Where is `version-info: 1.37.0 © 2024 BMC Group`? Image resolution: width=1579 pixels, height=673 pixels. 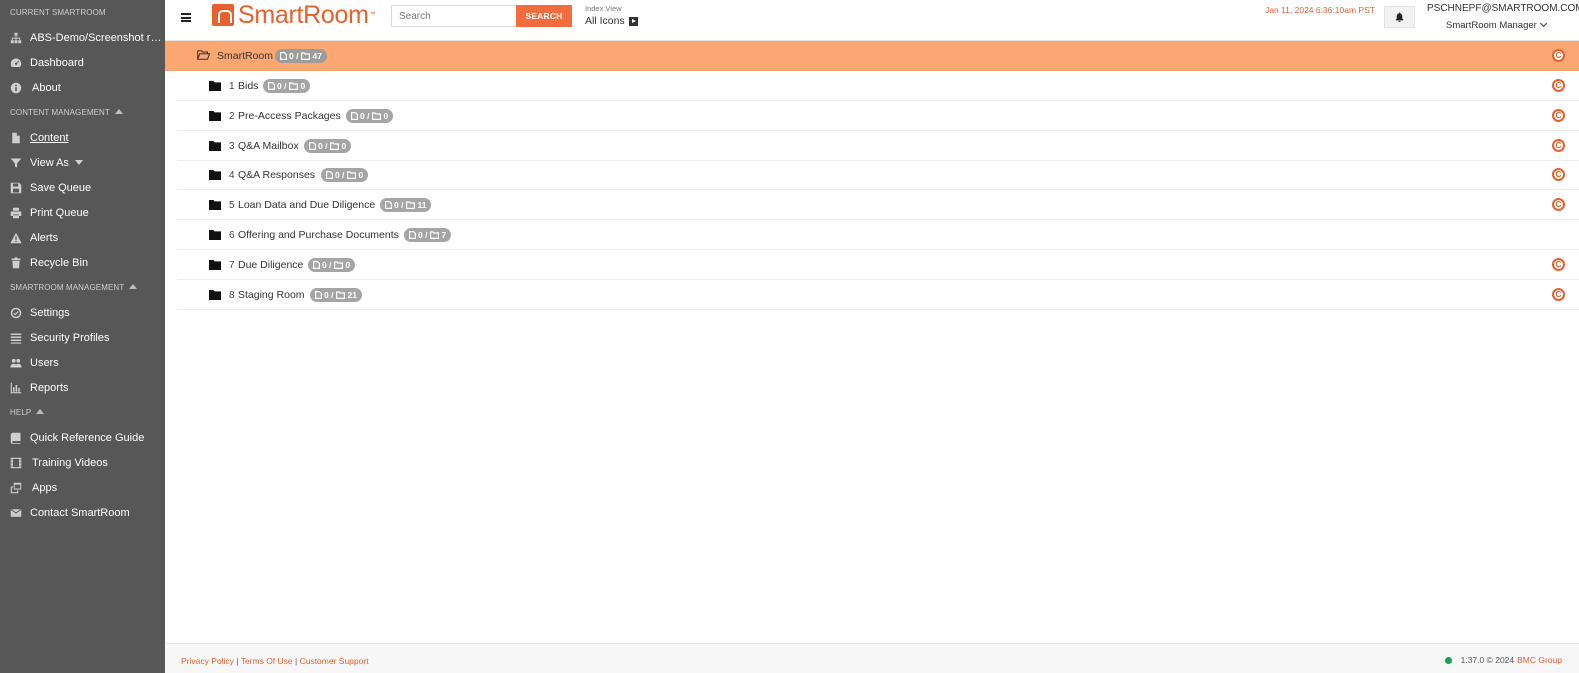 version-info: 1.37.0 © 2024 BMC Group is located at coordinates (1503, 660).